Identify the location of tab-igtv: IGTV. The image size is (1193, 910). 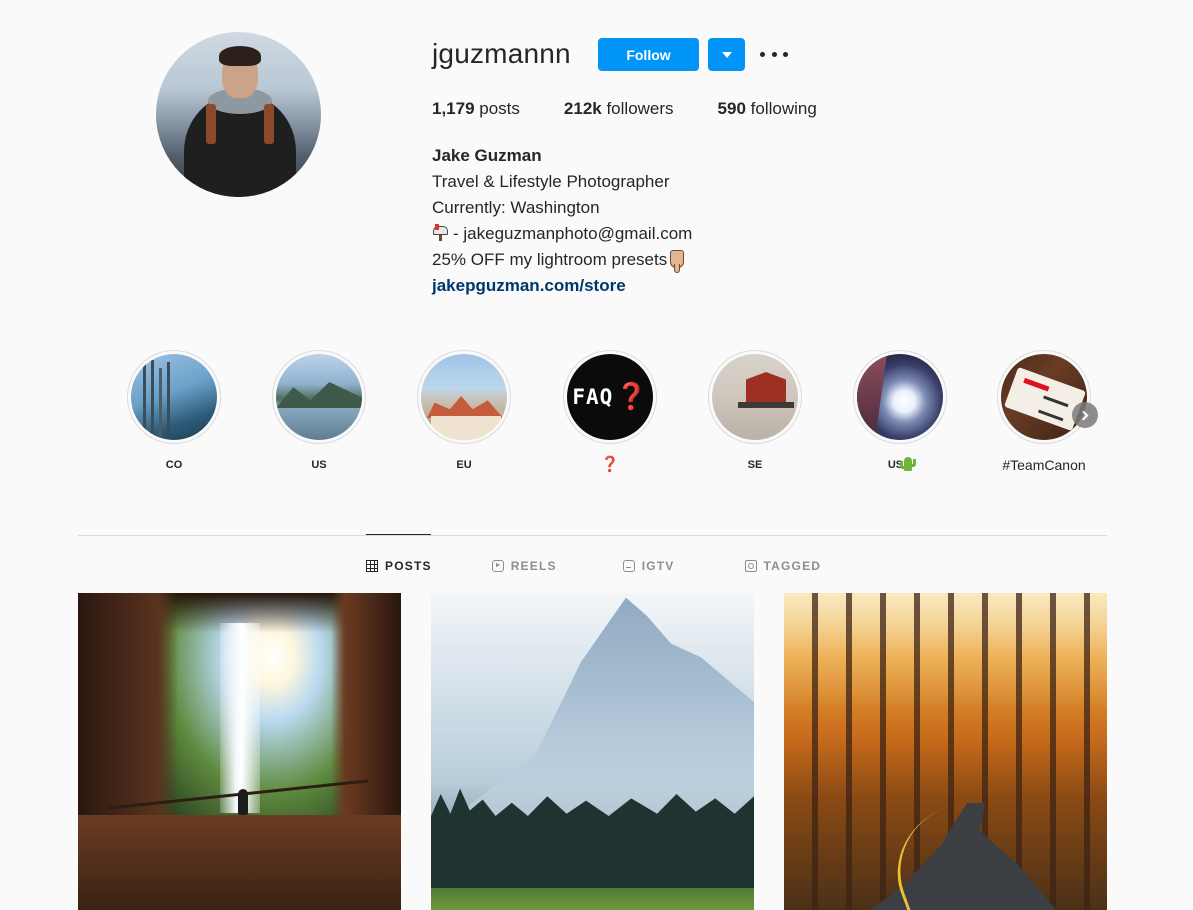
(648, 566).